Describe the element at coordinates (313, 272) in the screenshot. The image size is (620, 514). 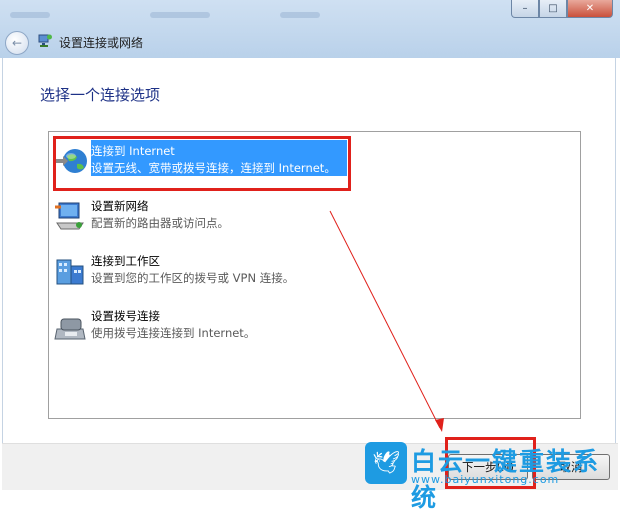
I see `option-connect-workplace: 连接到工作区 设置到您的工作区的拨号或 VPN 连接。` at that location.